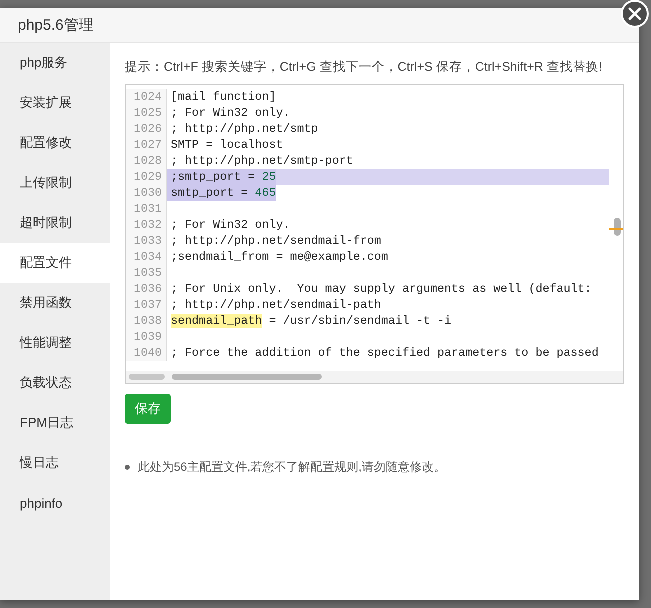  What do you see at coordinates (146, 257) in the screenshot?
I see `line-number: 1034` at bounding box center [146, 257].